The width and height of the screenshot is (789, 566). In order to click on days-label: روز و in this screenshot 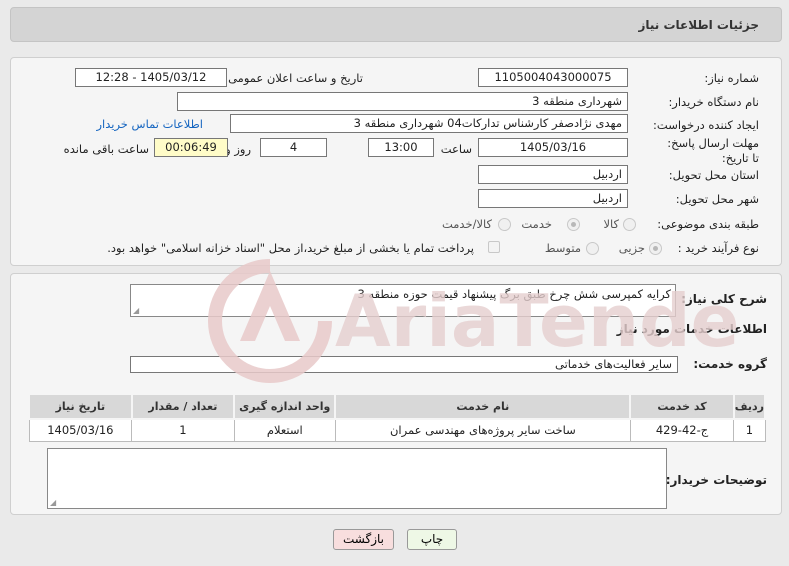, I will do `click(238, 149)`.